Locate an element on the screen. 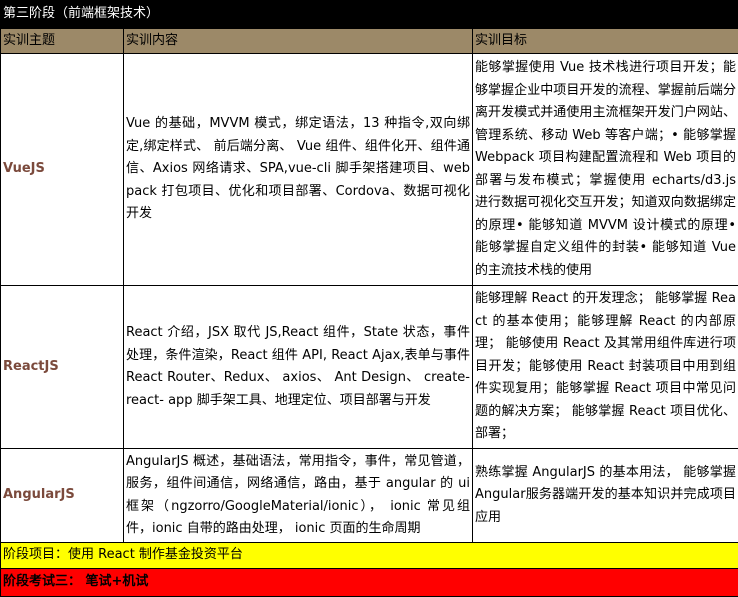 The width and height of the screenshot is (738, 597). stage-project: 阶段项目：使用 React 制作基金投资平台 is located at coordinates (369, 556).